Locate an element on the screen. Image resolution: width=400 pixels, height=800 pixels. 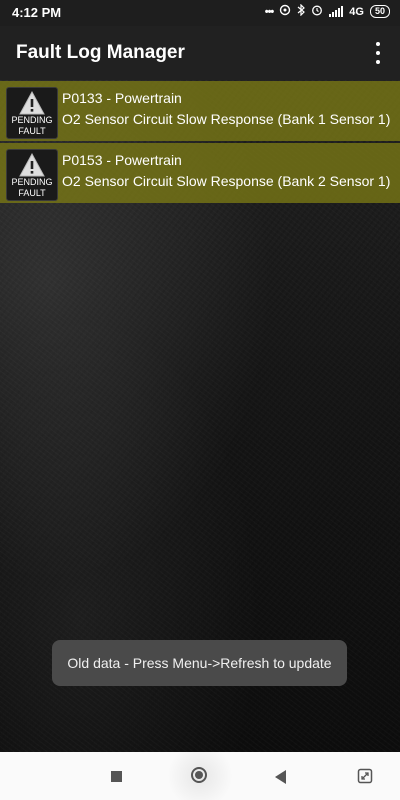
dots-icon: ••• is located at coordinates (269, 11).